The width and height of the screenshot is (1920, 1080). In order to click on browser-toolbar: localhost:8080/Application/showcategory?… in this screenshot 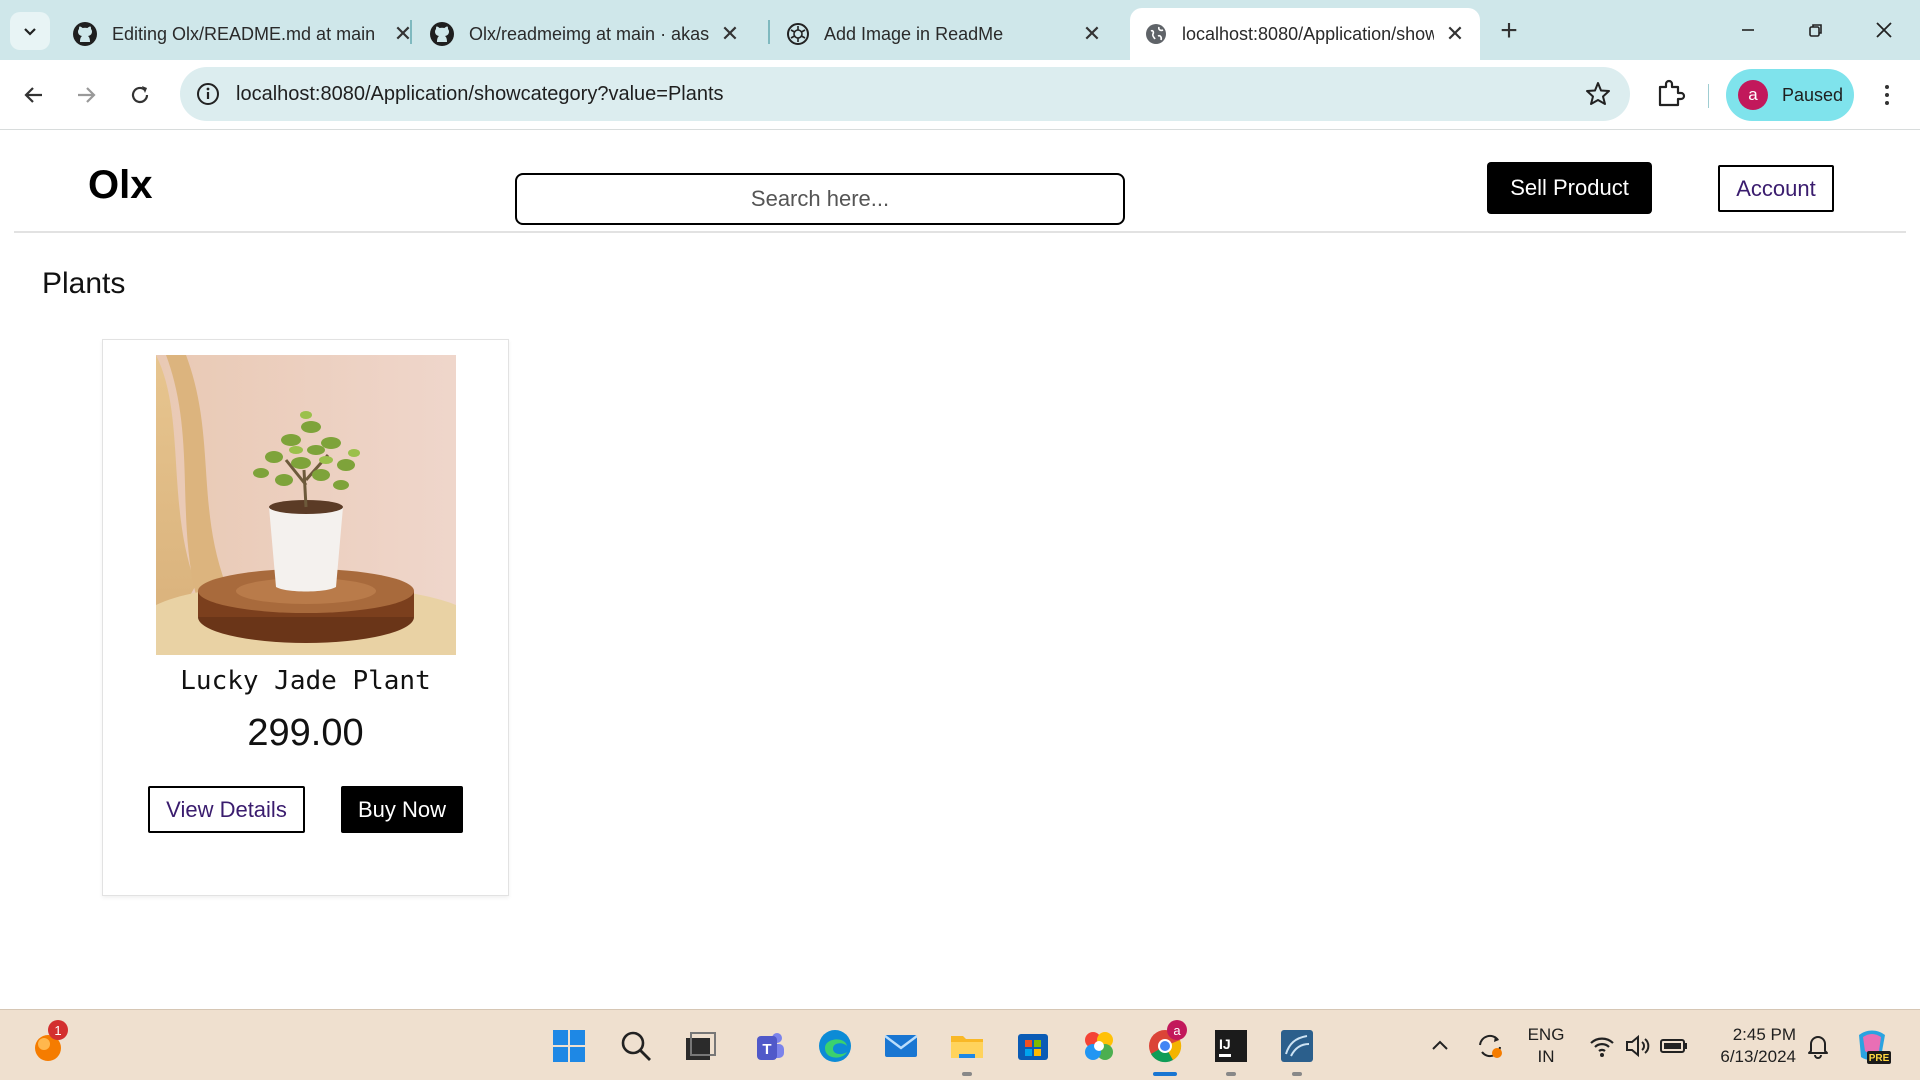, I will do `click(960, 95)`.